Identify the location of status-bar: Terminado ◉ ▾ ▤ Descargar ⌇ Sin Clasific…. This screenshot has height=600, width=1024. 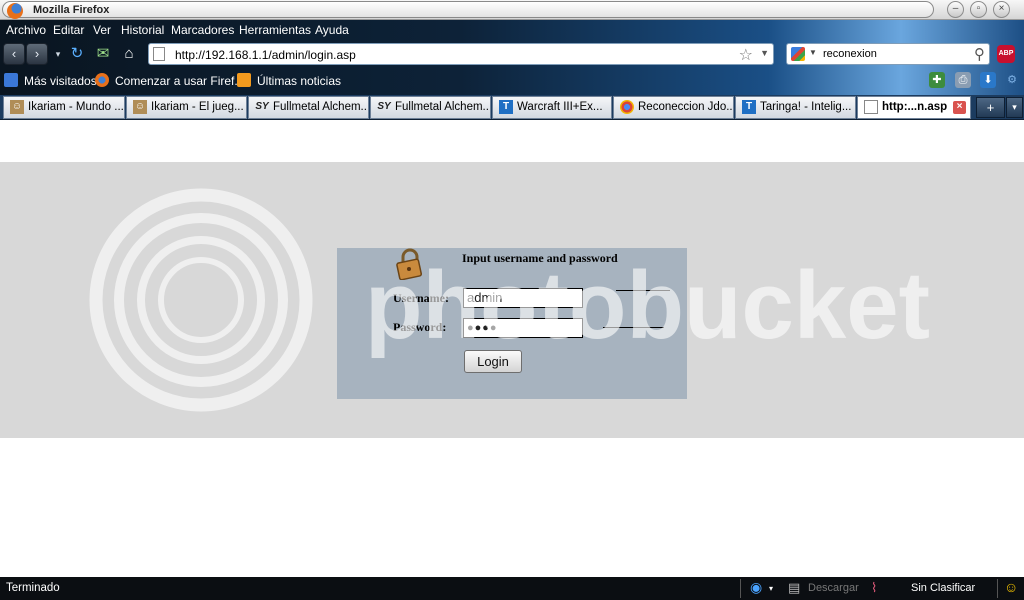
(512, 588).